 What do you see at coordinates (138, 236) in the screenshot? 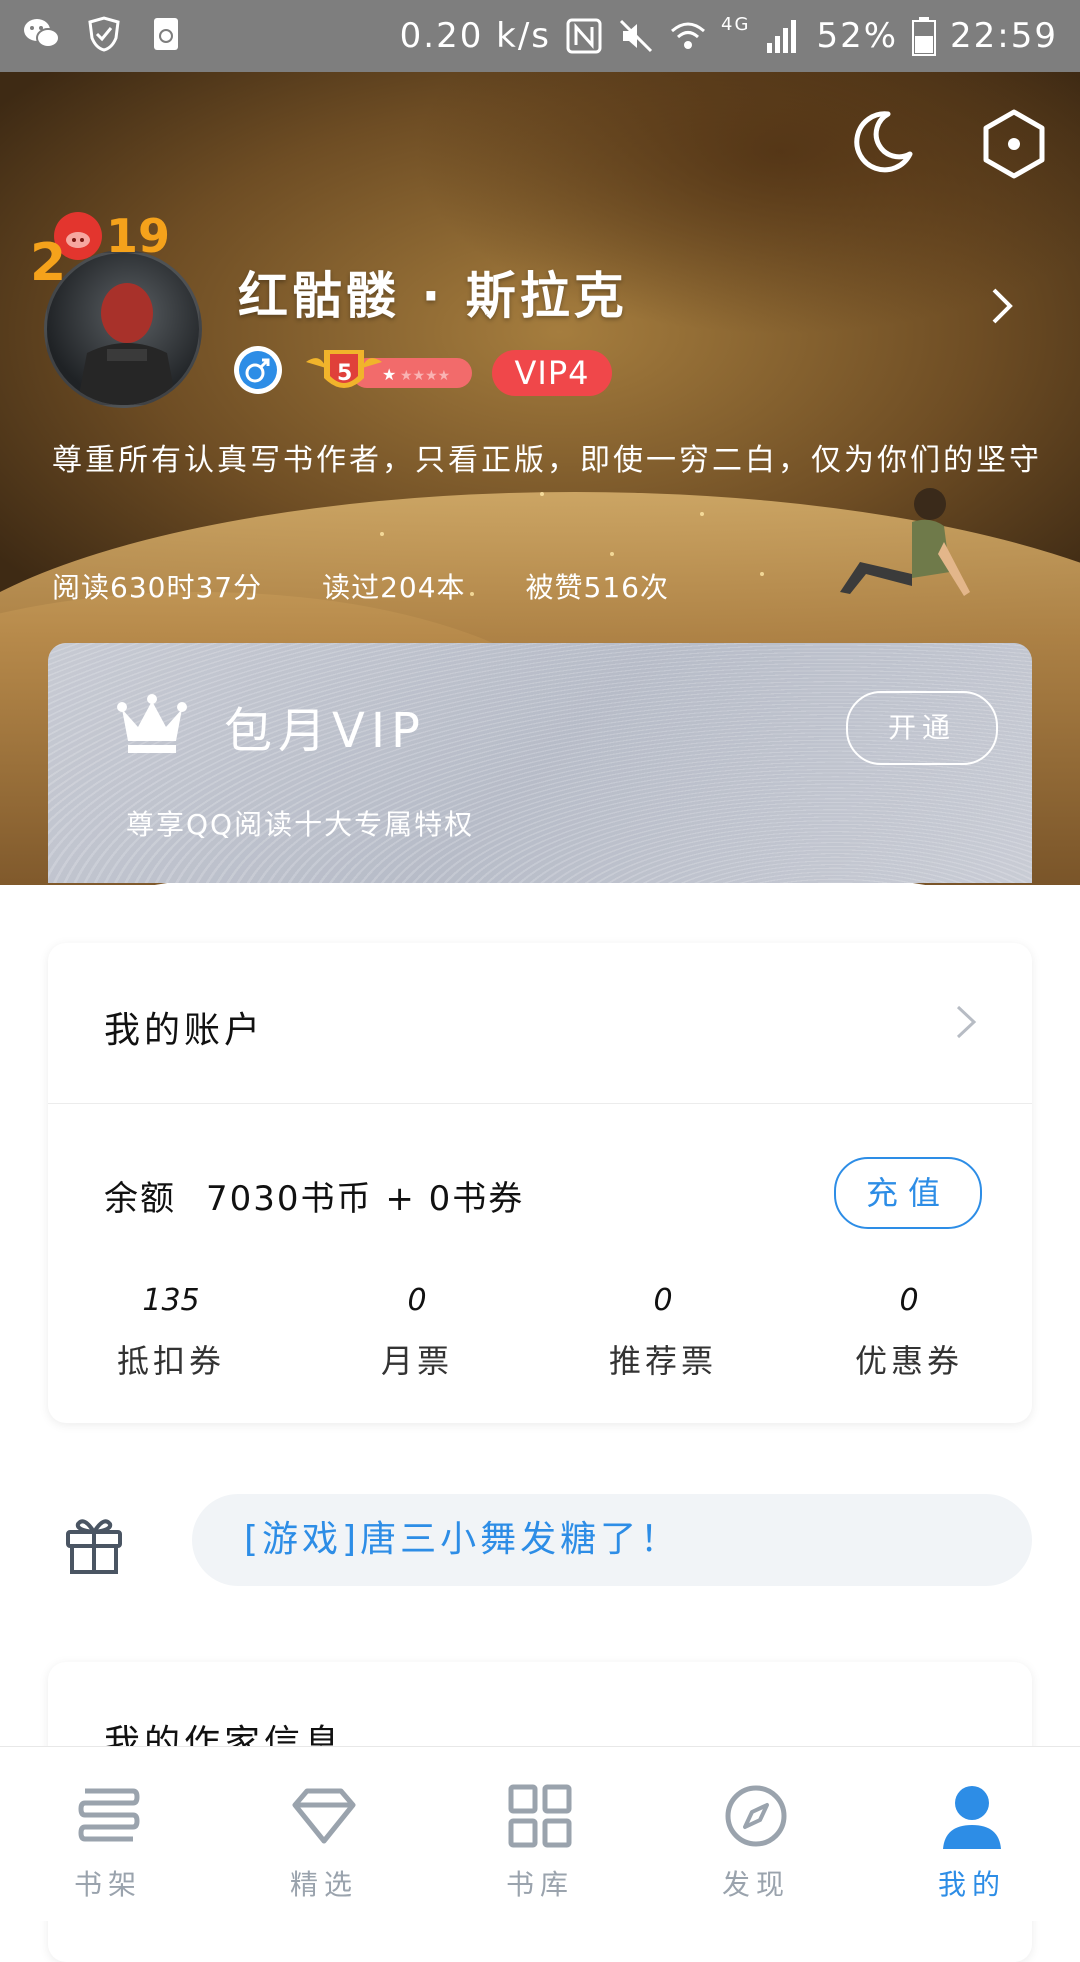
I see `svg-text: 19` at bounding box center [138, 236].